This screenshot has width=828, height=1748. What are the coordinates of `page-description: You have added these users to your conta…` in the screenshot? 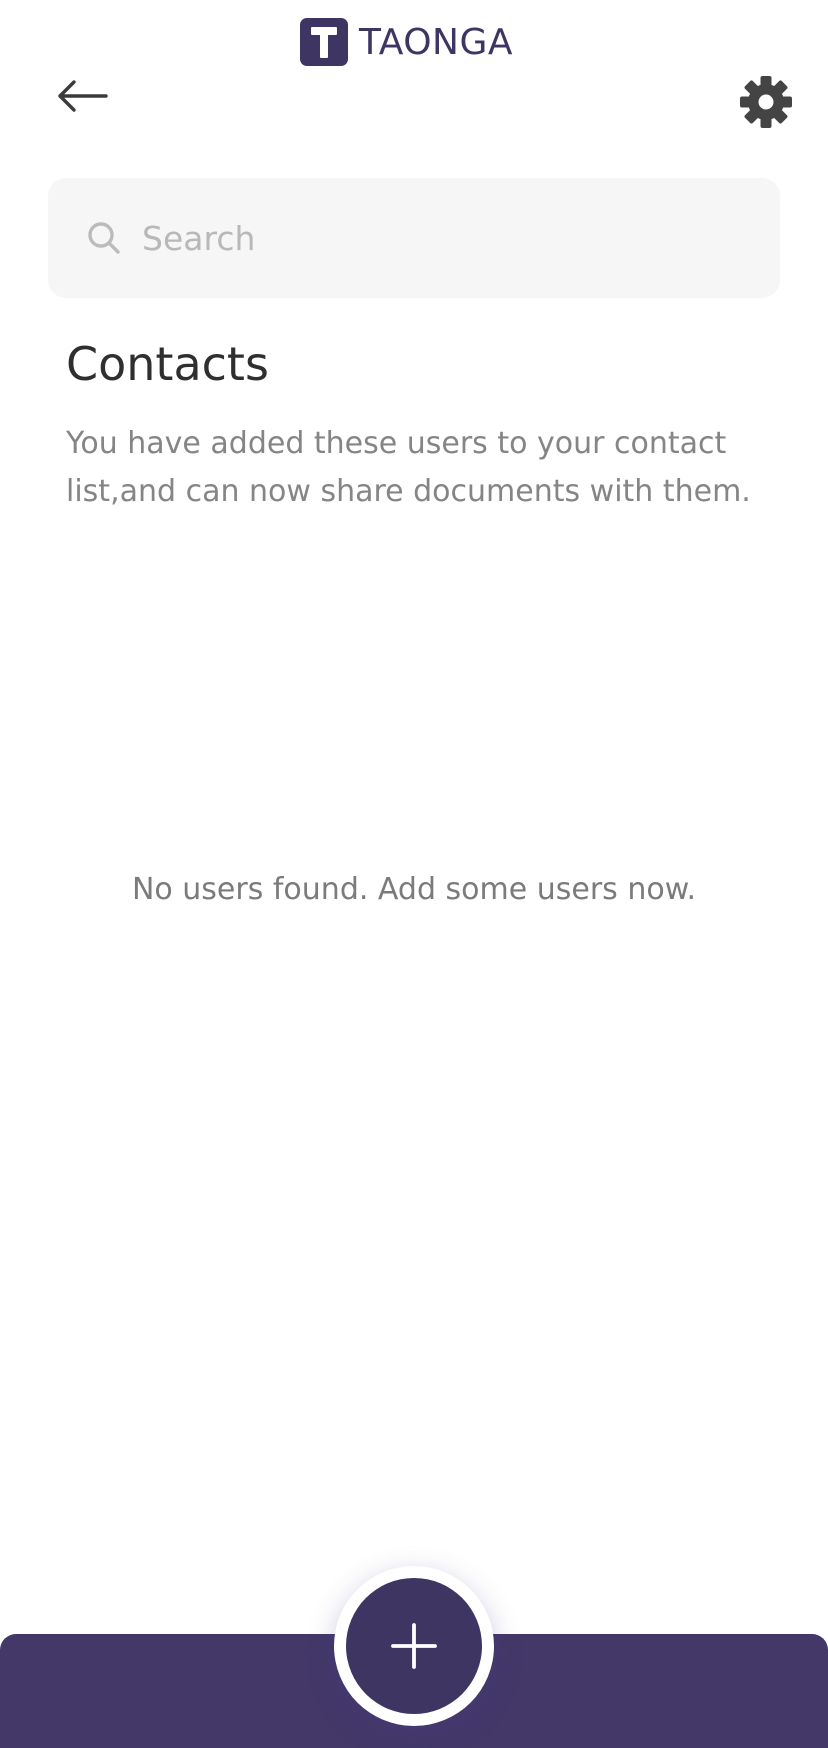 It's located at (408, 467).